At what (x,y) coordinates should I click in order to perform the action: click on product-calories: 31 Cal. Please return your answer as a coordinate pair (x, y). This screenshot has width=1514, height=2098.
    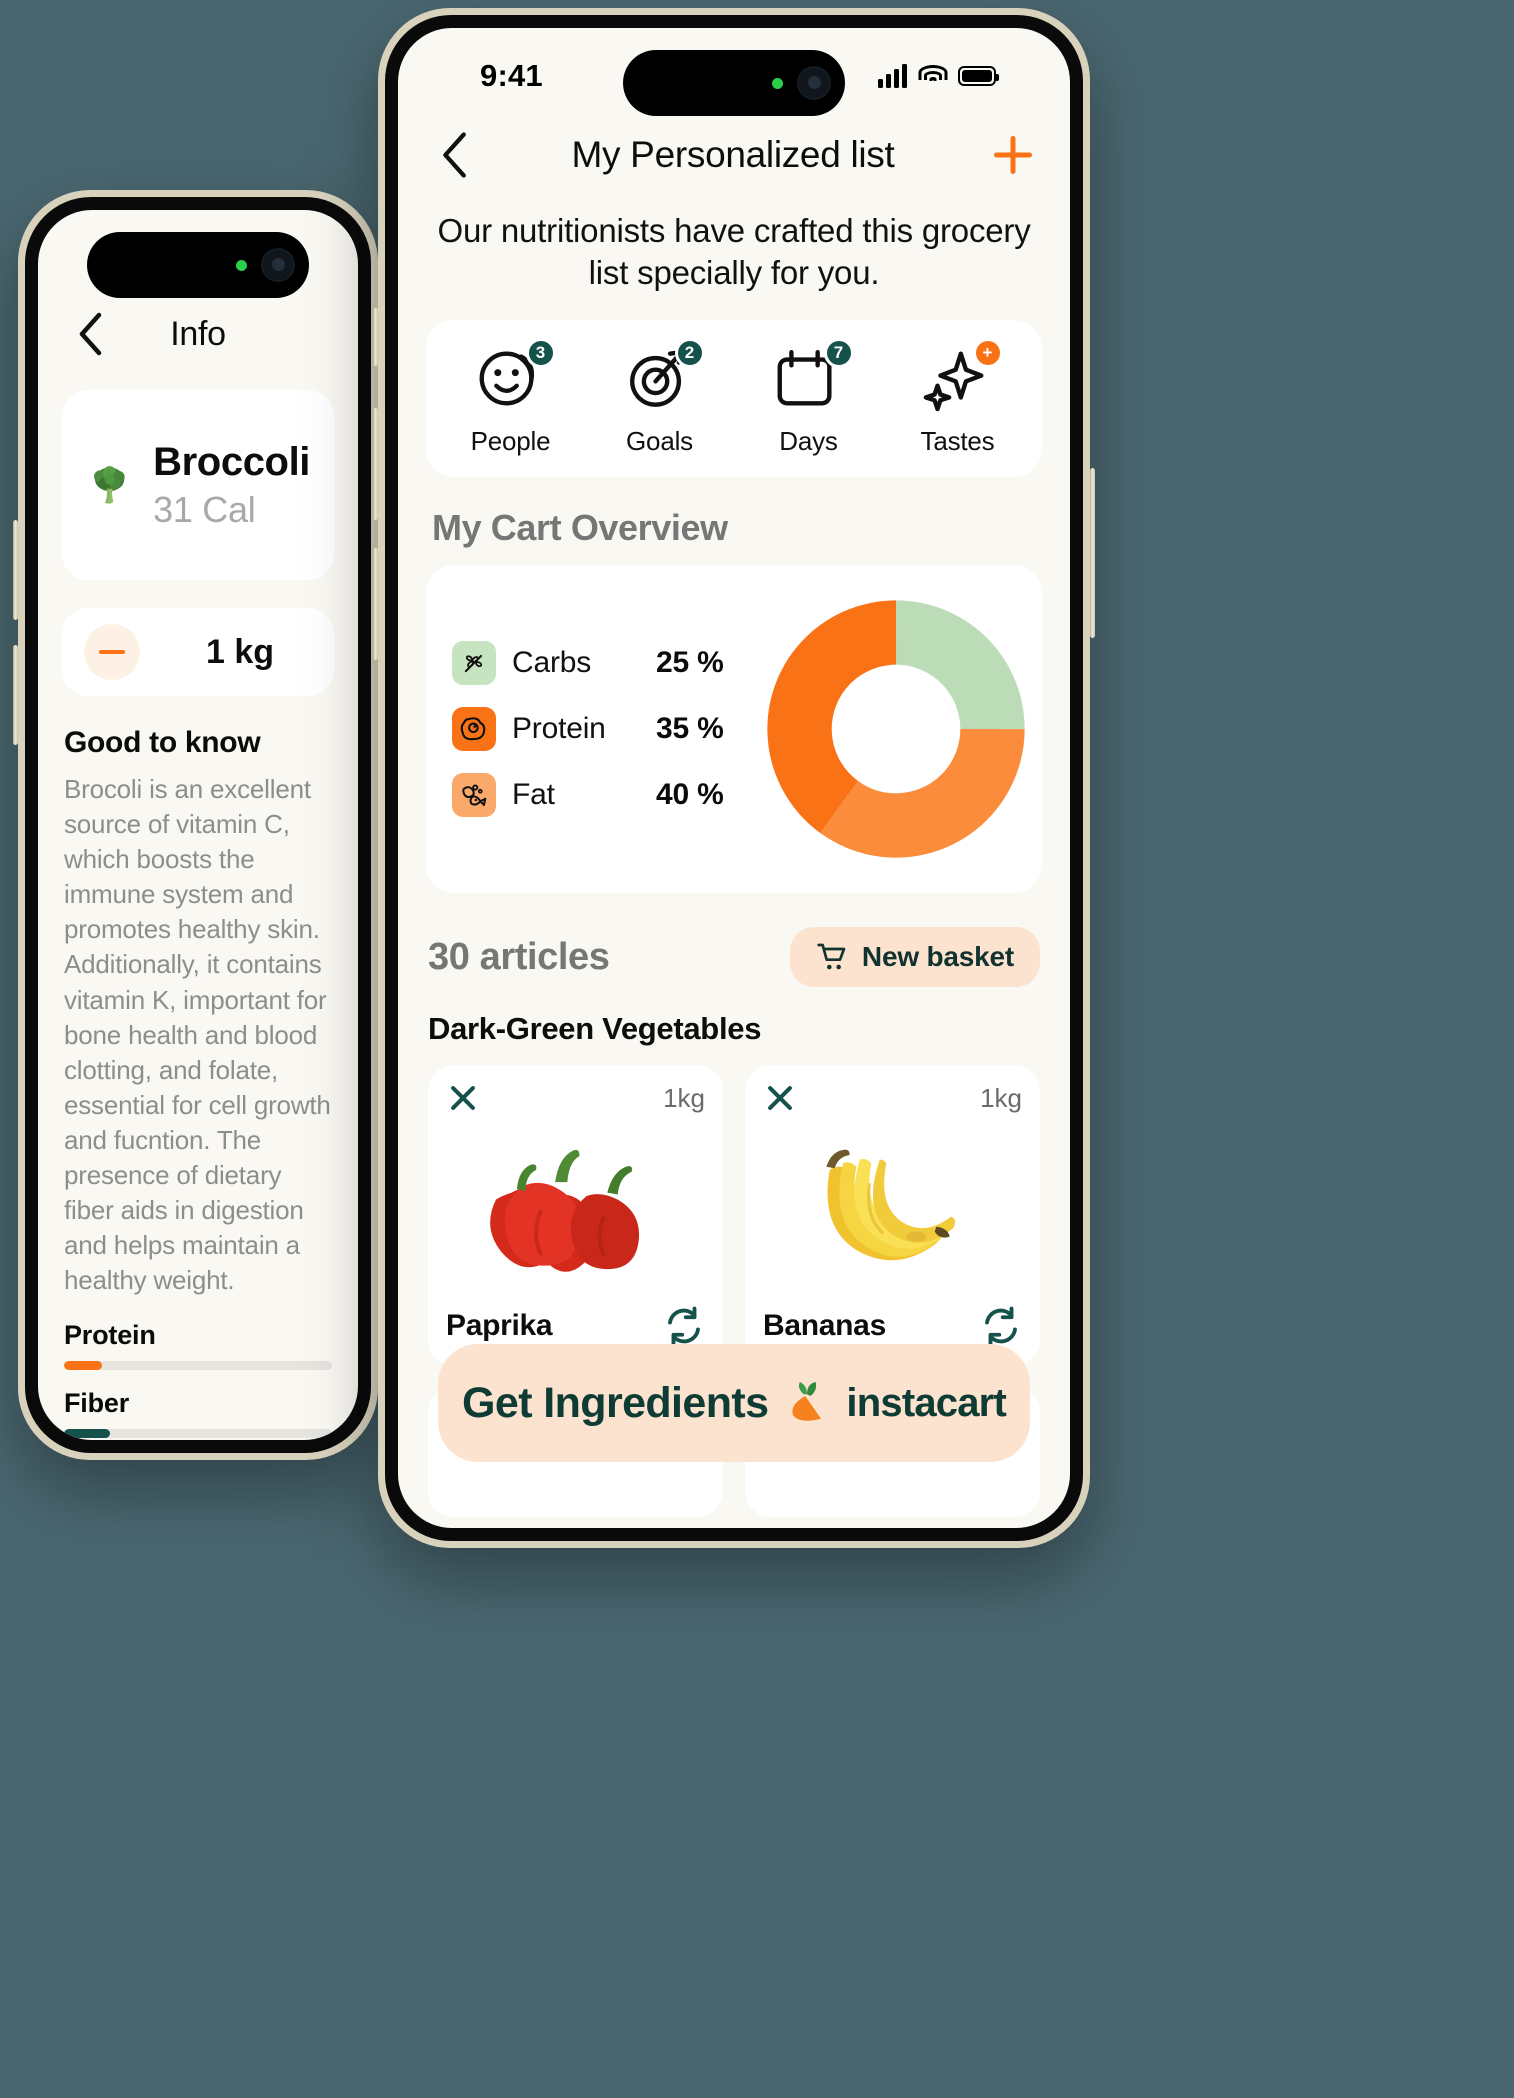
    Looking at the image, I should click on (204, 509).